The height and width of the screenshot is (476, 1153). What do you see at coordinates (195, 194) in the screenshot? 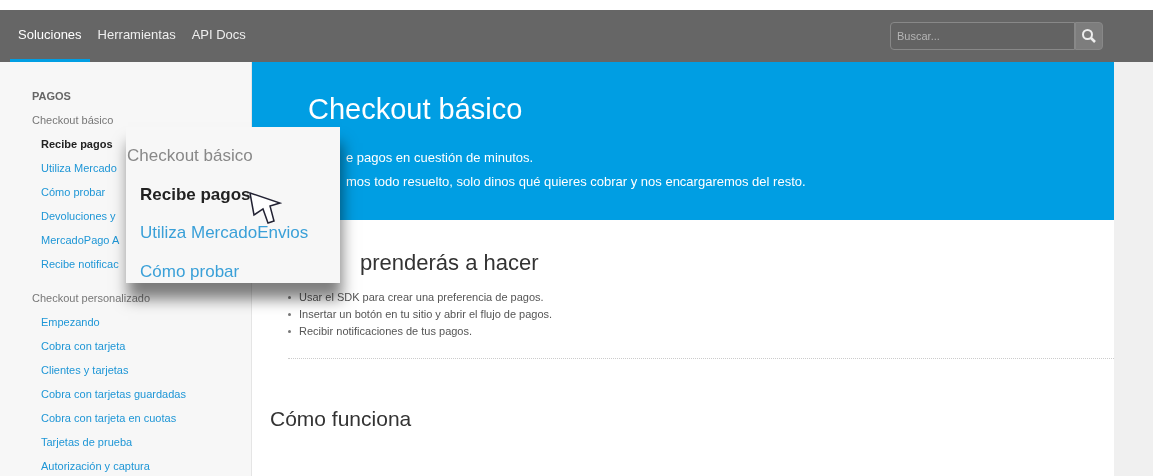
I see `popup-item: Recibe pagos` at bounding box center [195, 194].